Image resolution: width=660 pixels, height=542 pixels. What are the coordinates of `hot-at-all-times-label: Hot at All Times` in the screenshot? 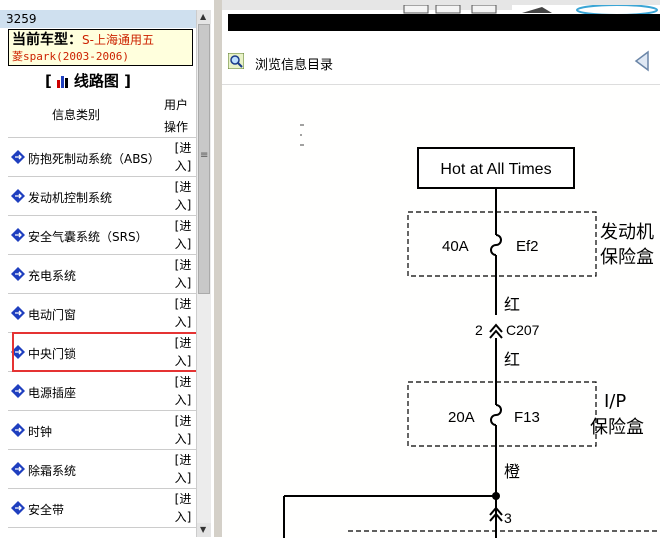 It's located at (495, 169).